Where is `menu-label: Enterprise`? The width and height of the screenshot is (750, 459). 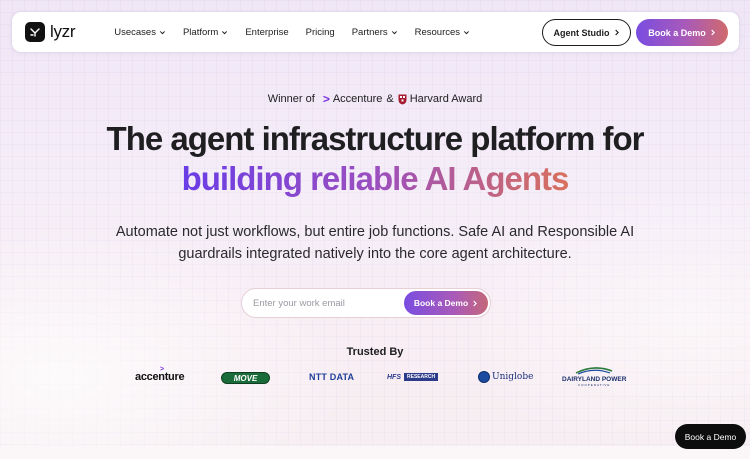
menu-label: Enterprise is located at coordinates (267, 32).